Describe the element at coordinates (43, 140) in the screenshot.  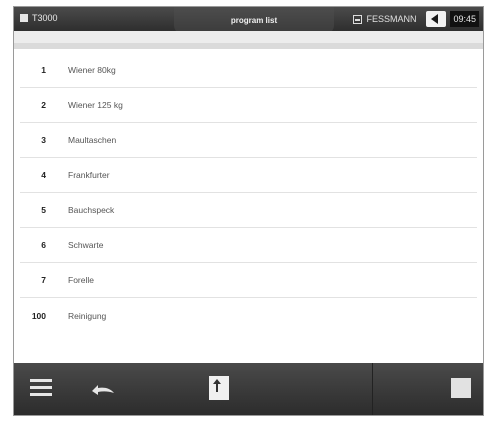
I see `program-number: 3` at that location.